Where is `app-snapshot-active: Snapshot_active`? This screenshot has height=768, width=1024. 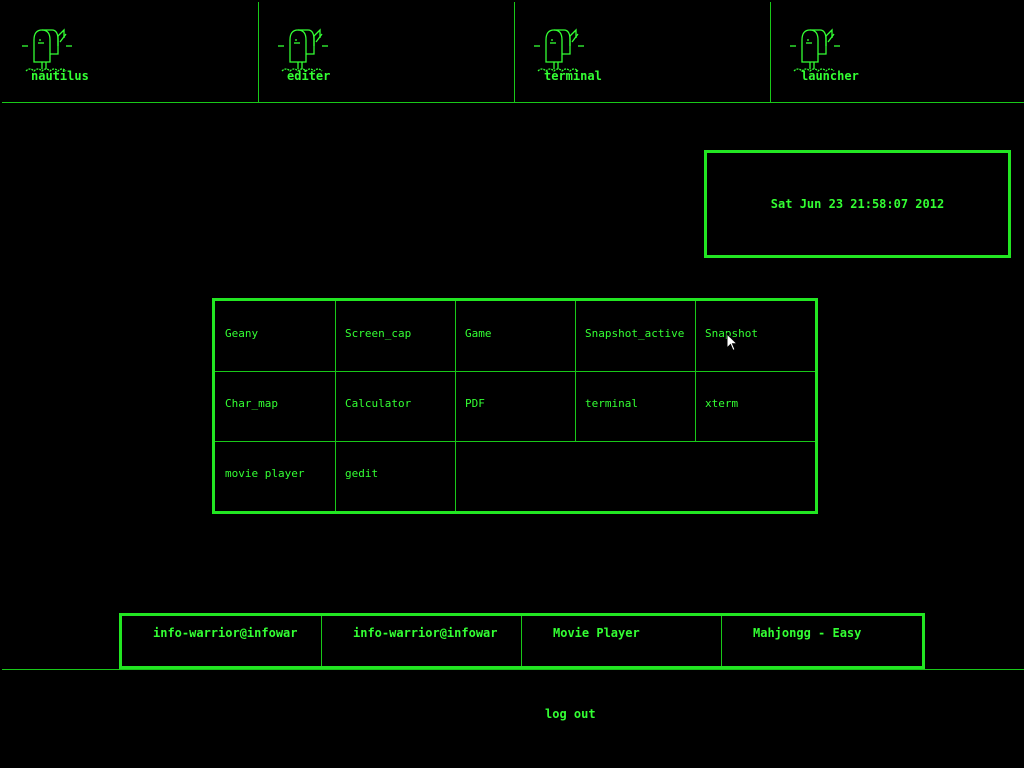 app-snapshot-active: Snapshot_active is located at coordinates (635, 336).